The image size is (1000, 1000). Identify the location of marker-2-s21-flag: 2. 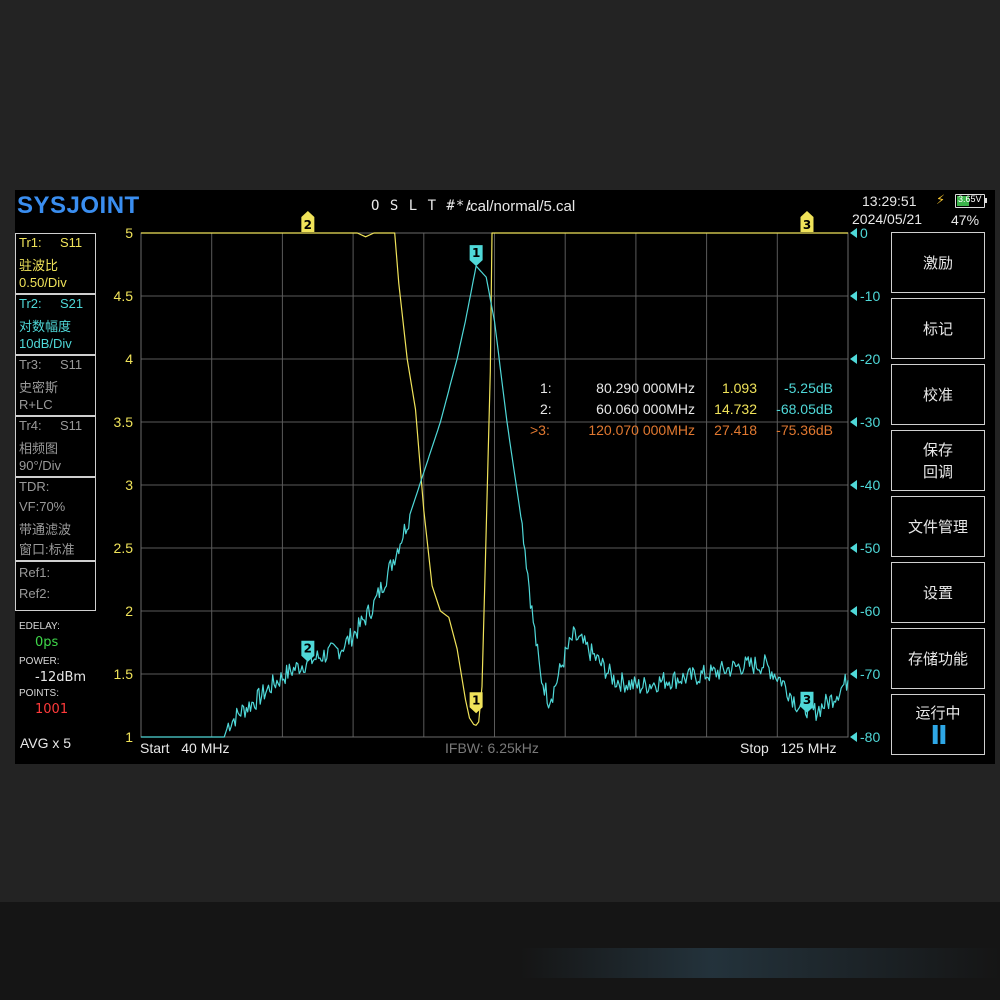
(308, 651).